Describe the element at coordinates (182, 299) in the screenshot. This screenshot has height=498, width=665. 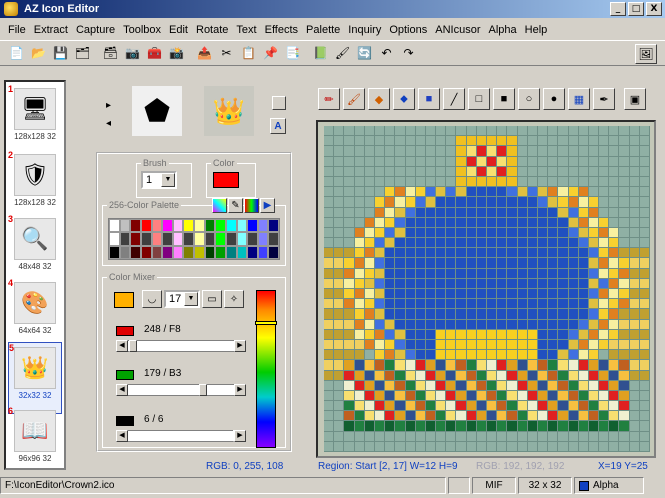
I see `mixer-size-select: 17 ▼` at that location.